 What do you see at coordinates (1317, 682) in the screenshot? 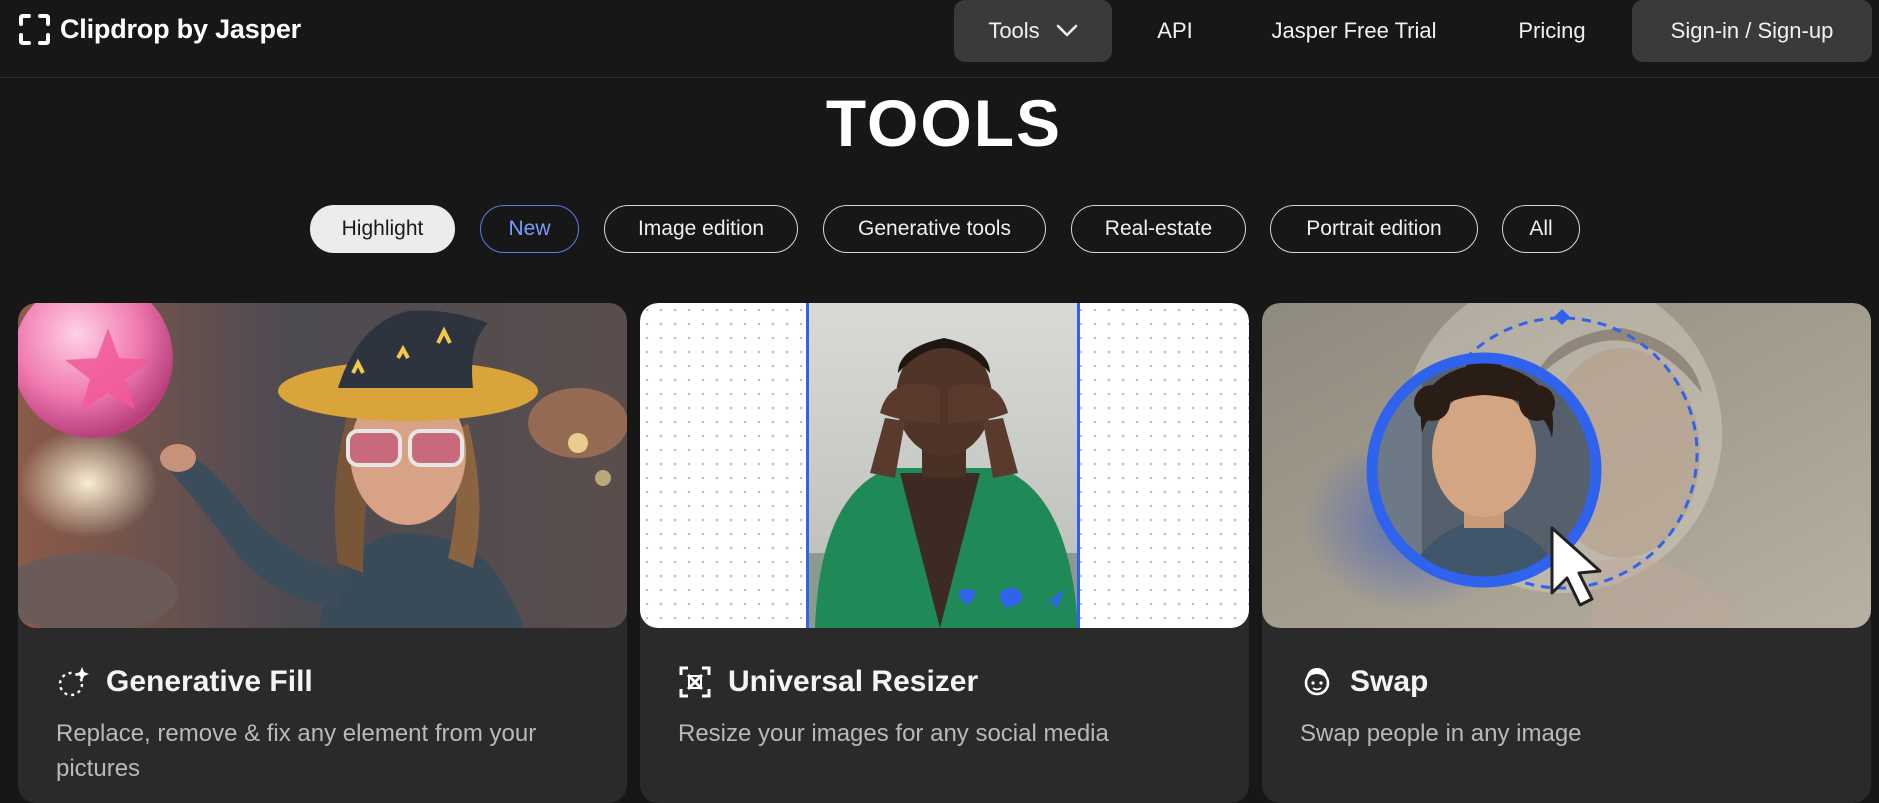
I see `face-swap-icon` at bounding box center [1317, 682].